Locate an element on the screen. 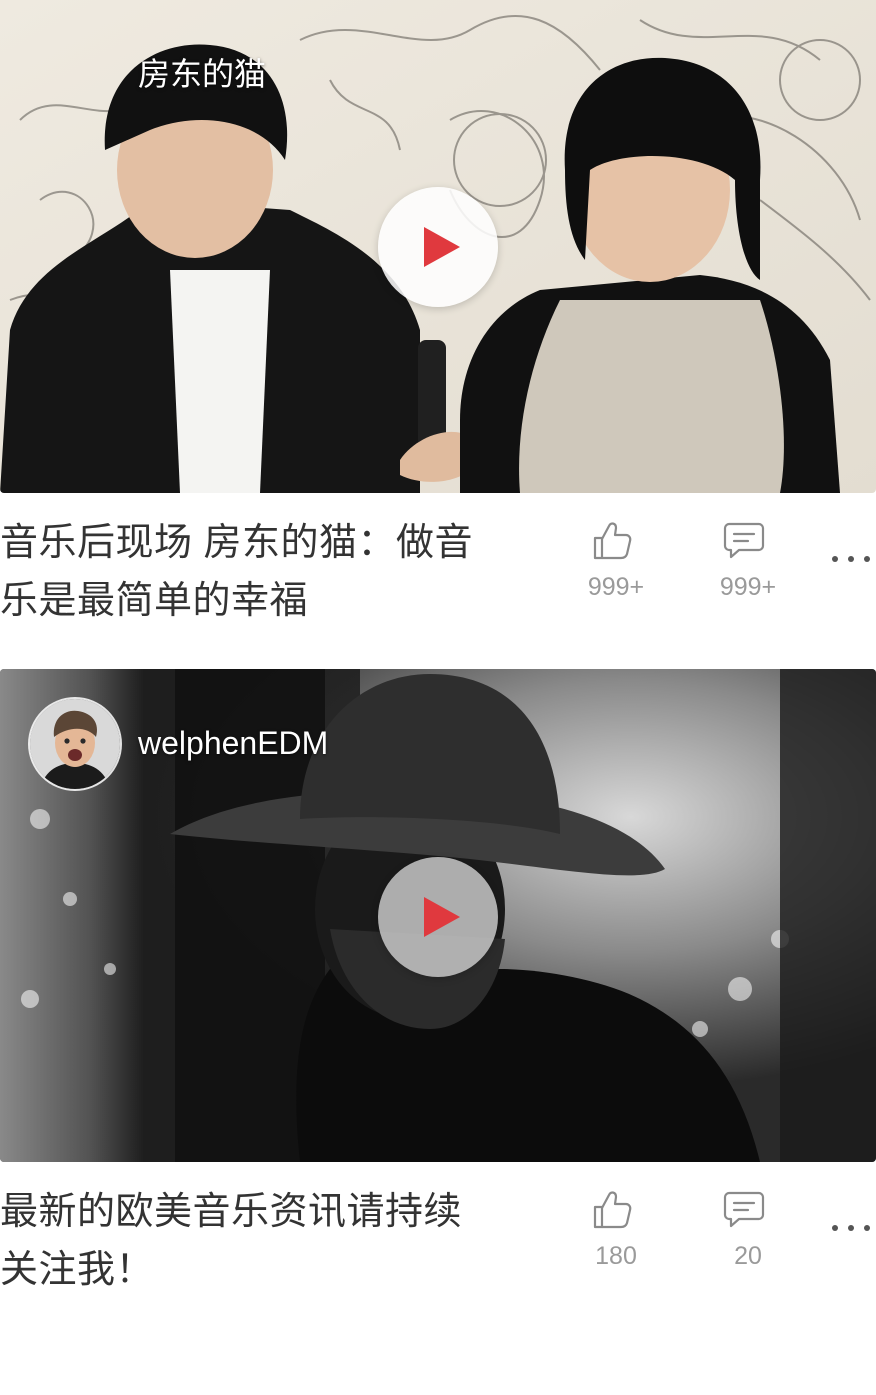 This screenshot has width=876, height=1395. video-title-line: 关注我！ is located at coordinates (77, 1270).